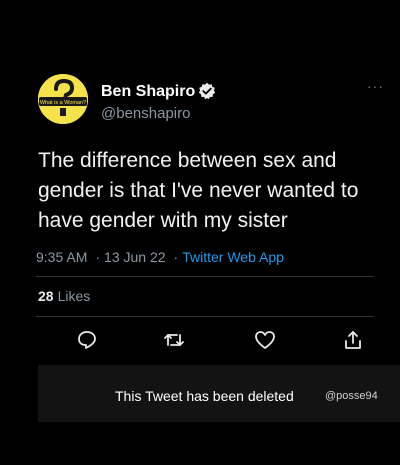 This screenshot has width=400, height=465. I want to click on tweet-date: 13 Jun 22, so click(135, 257).